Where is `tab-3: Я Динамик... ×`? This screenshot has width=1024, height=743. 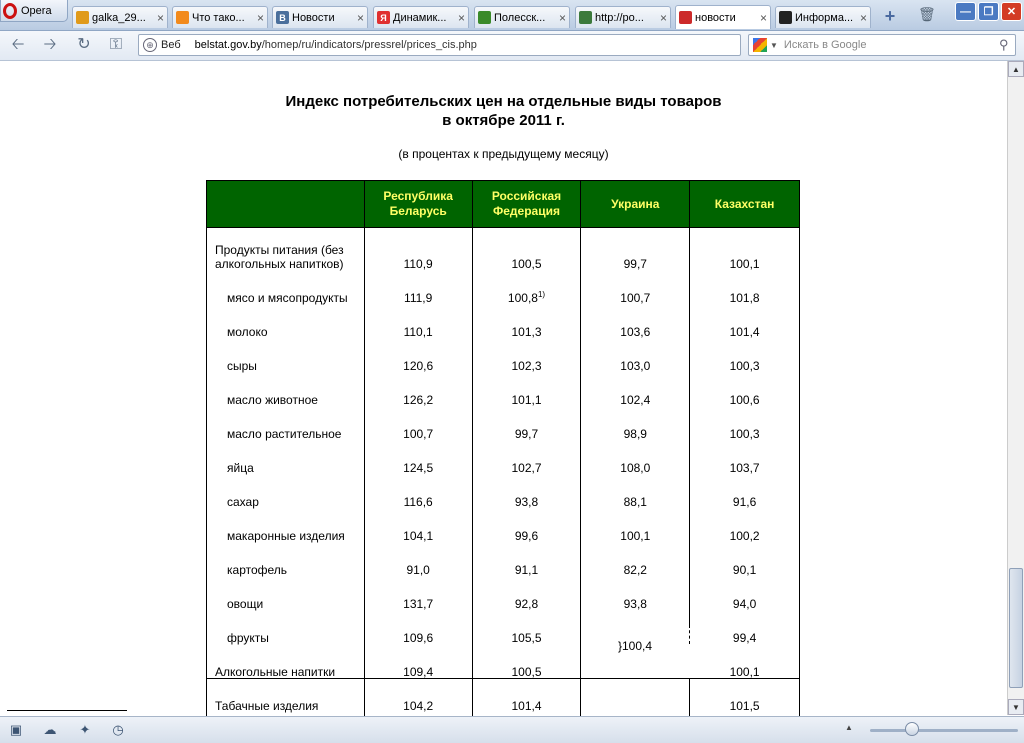 tab-3: Я Динамик... × is located at coordinates (421, 17).